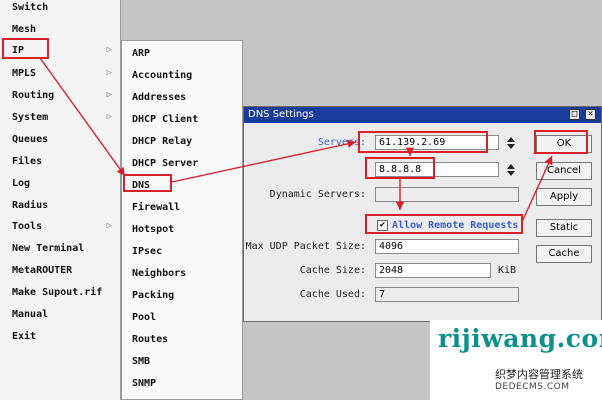  Describe the element at coordinates (264, 161) in the screenshot. I see `arrow-dns-to-servers` at that location.